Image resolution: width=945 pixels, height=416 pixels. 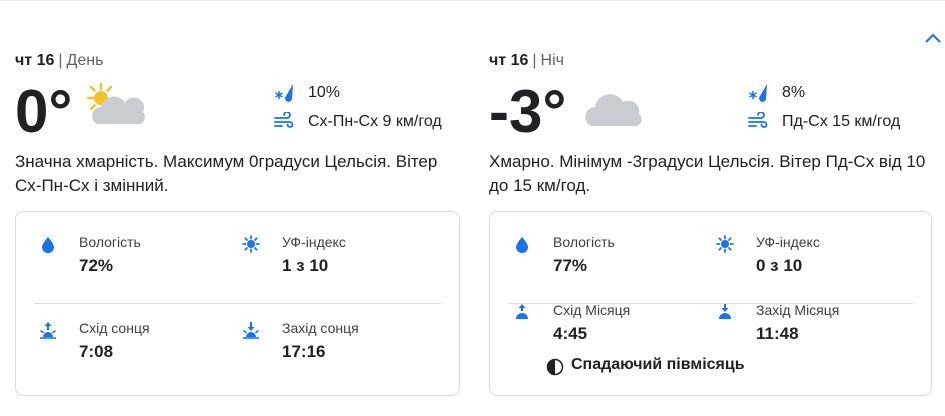 I want to click on wind-value: Пд-Сх 15 км/год, so click(x=841, y=121).